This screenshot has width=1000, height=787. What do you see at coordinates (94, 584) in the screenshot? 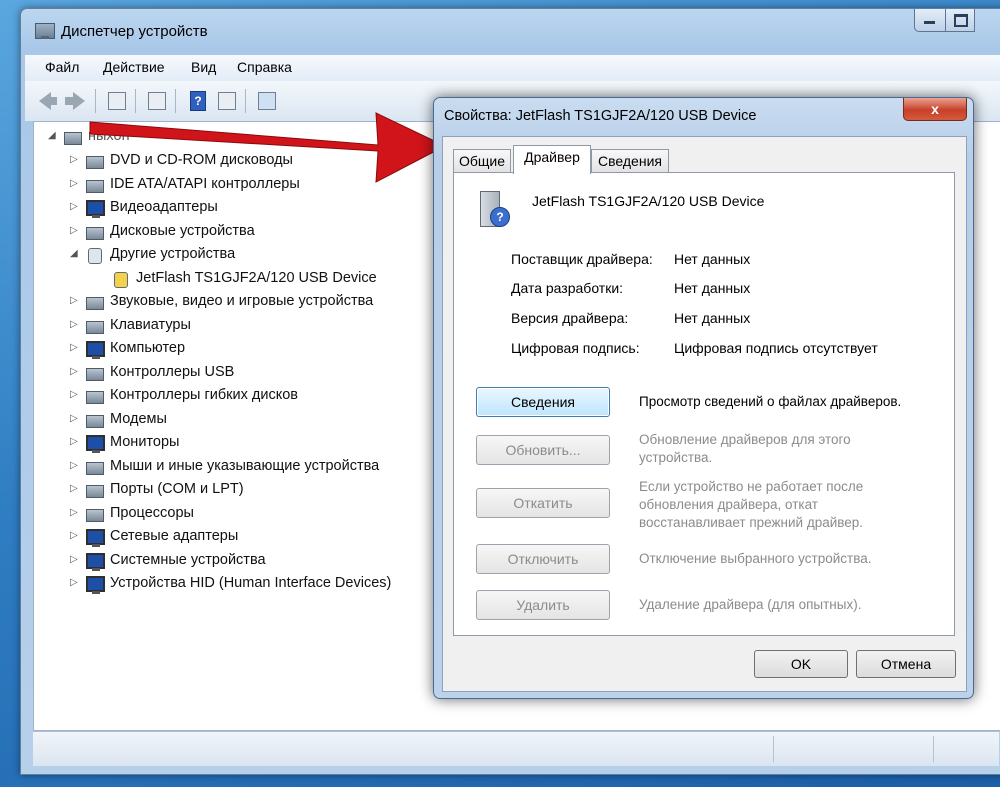
I see `hid-icon` at bounding box center [94, 584].